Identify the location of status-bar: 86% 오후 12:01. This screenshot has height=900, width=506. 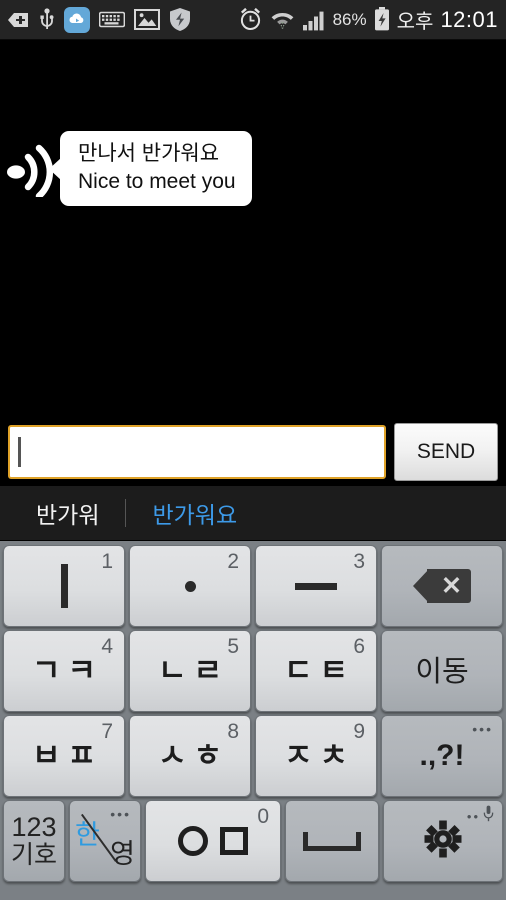
(253, 20).